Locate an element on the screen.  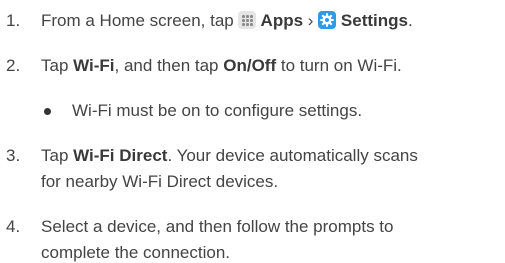
settings-label: Settings is located at coordinates (372, 20).